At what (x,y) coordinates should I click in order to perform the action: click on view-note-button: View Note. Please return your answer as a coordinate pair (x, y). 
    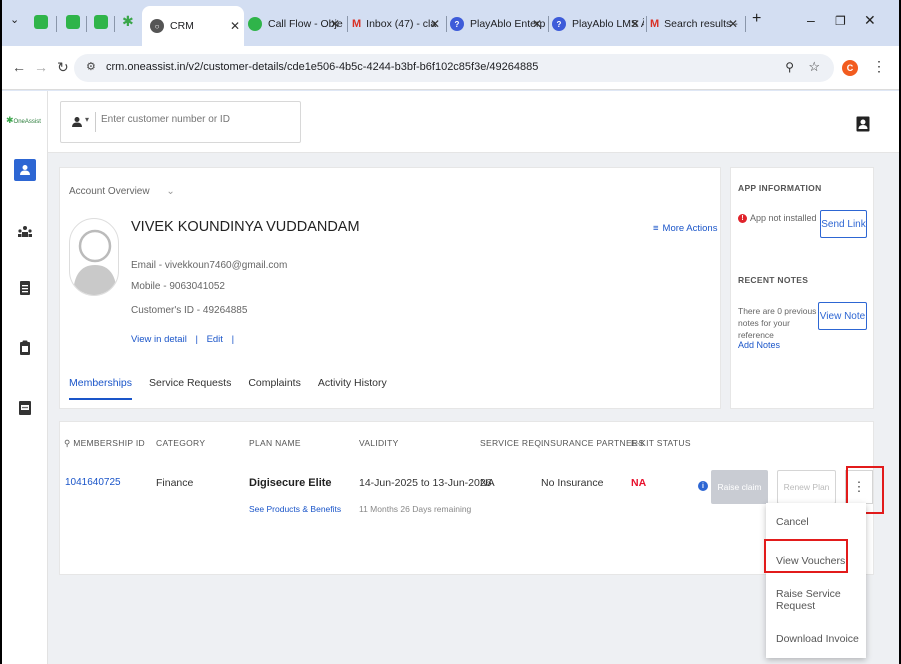
    Looking at the image, I should click on (842, 316).